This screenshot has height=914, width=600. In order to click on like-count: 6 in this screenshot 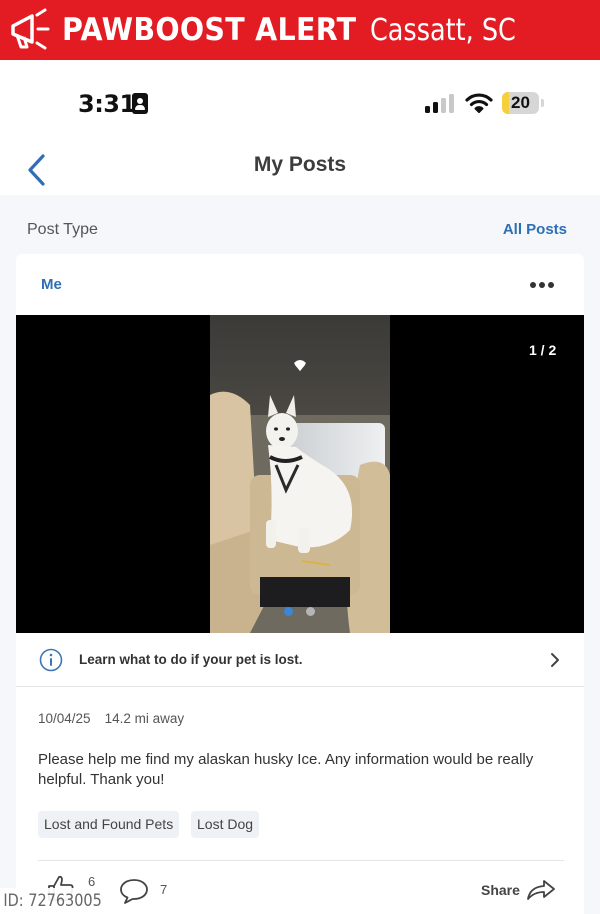, I will do `click(92, 881)`.